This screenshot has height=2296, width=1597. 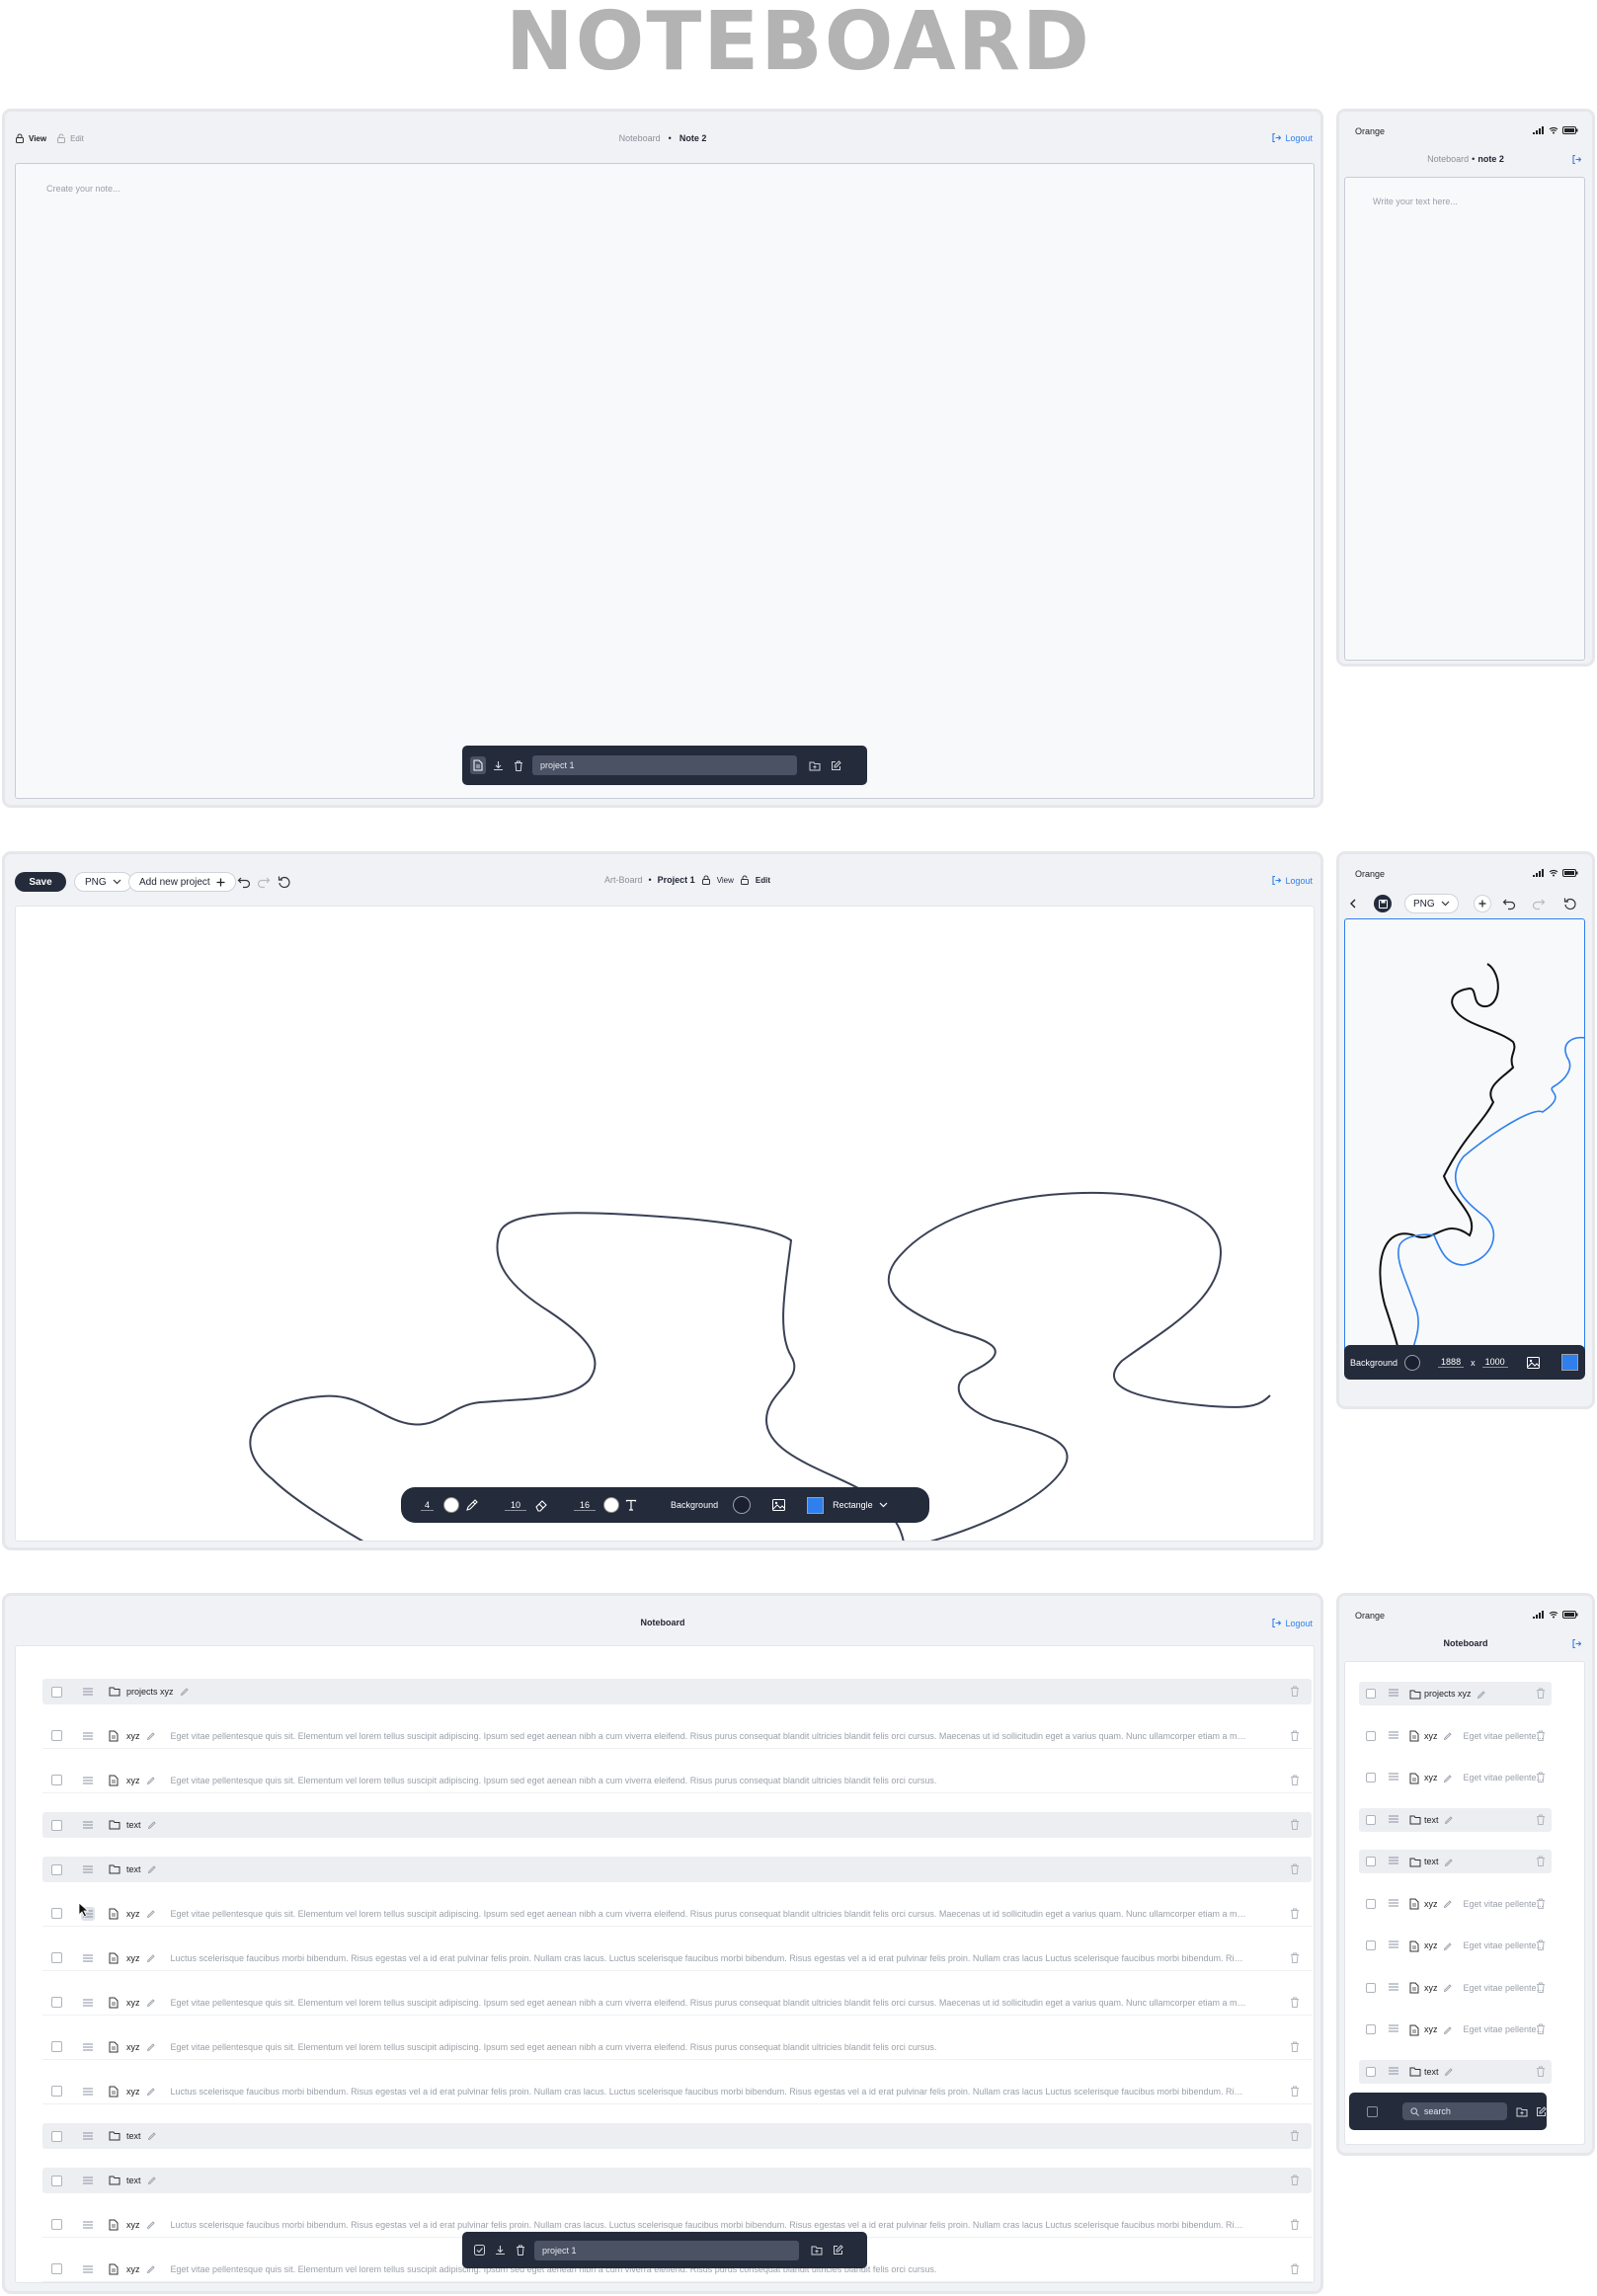 I want to click on edit-label: Edit, so click(x=763, y=881).